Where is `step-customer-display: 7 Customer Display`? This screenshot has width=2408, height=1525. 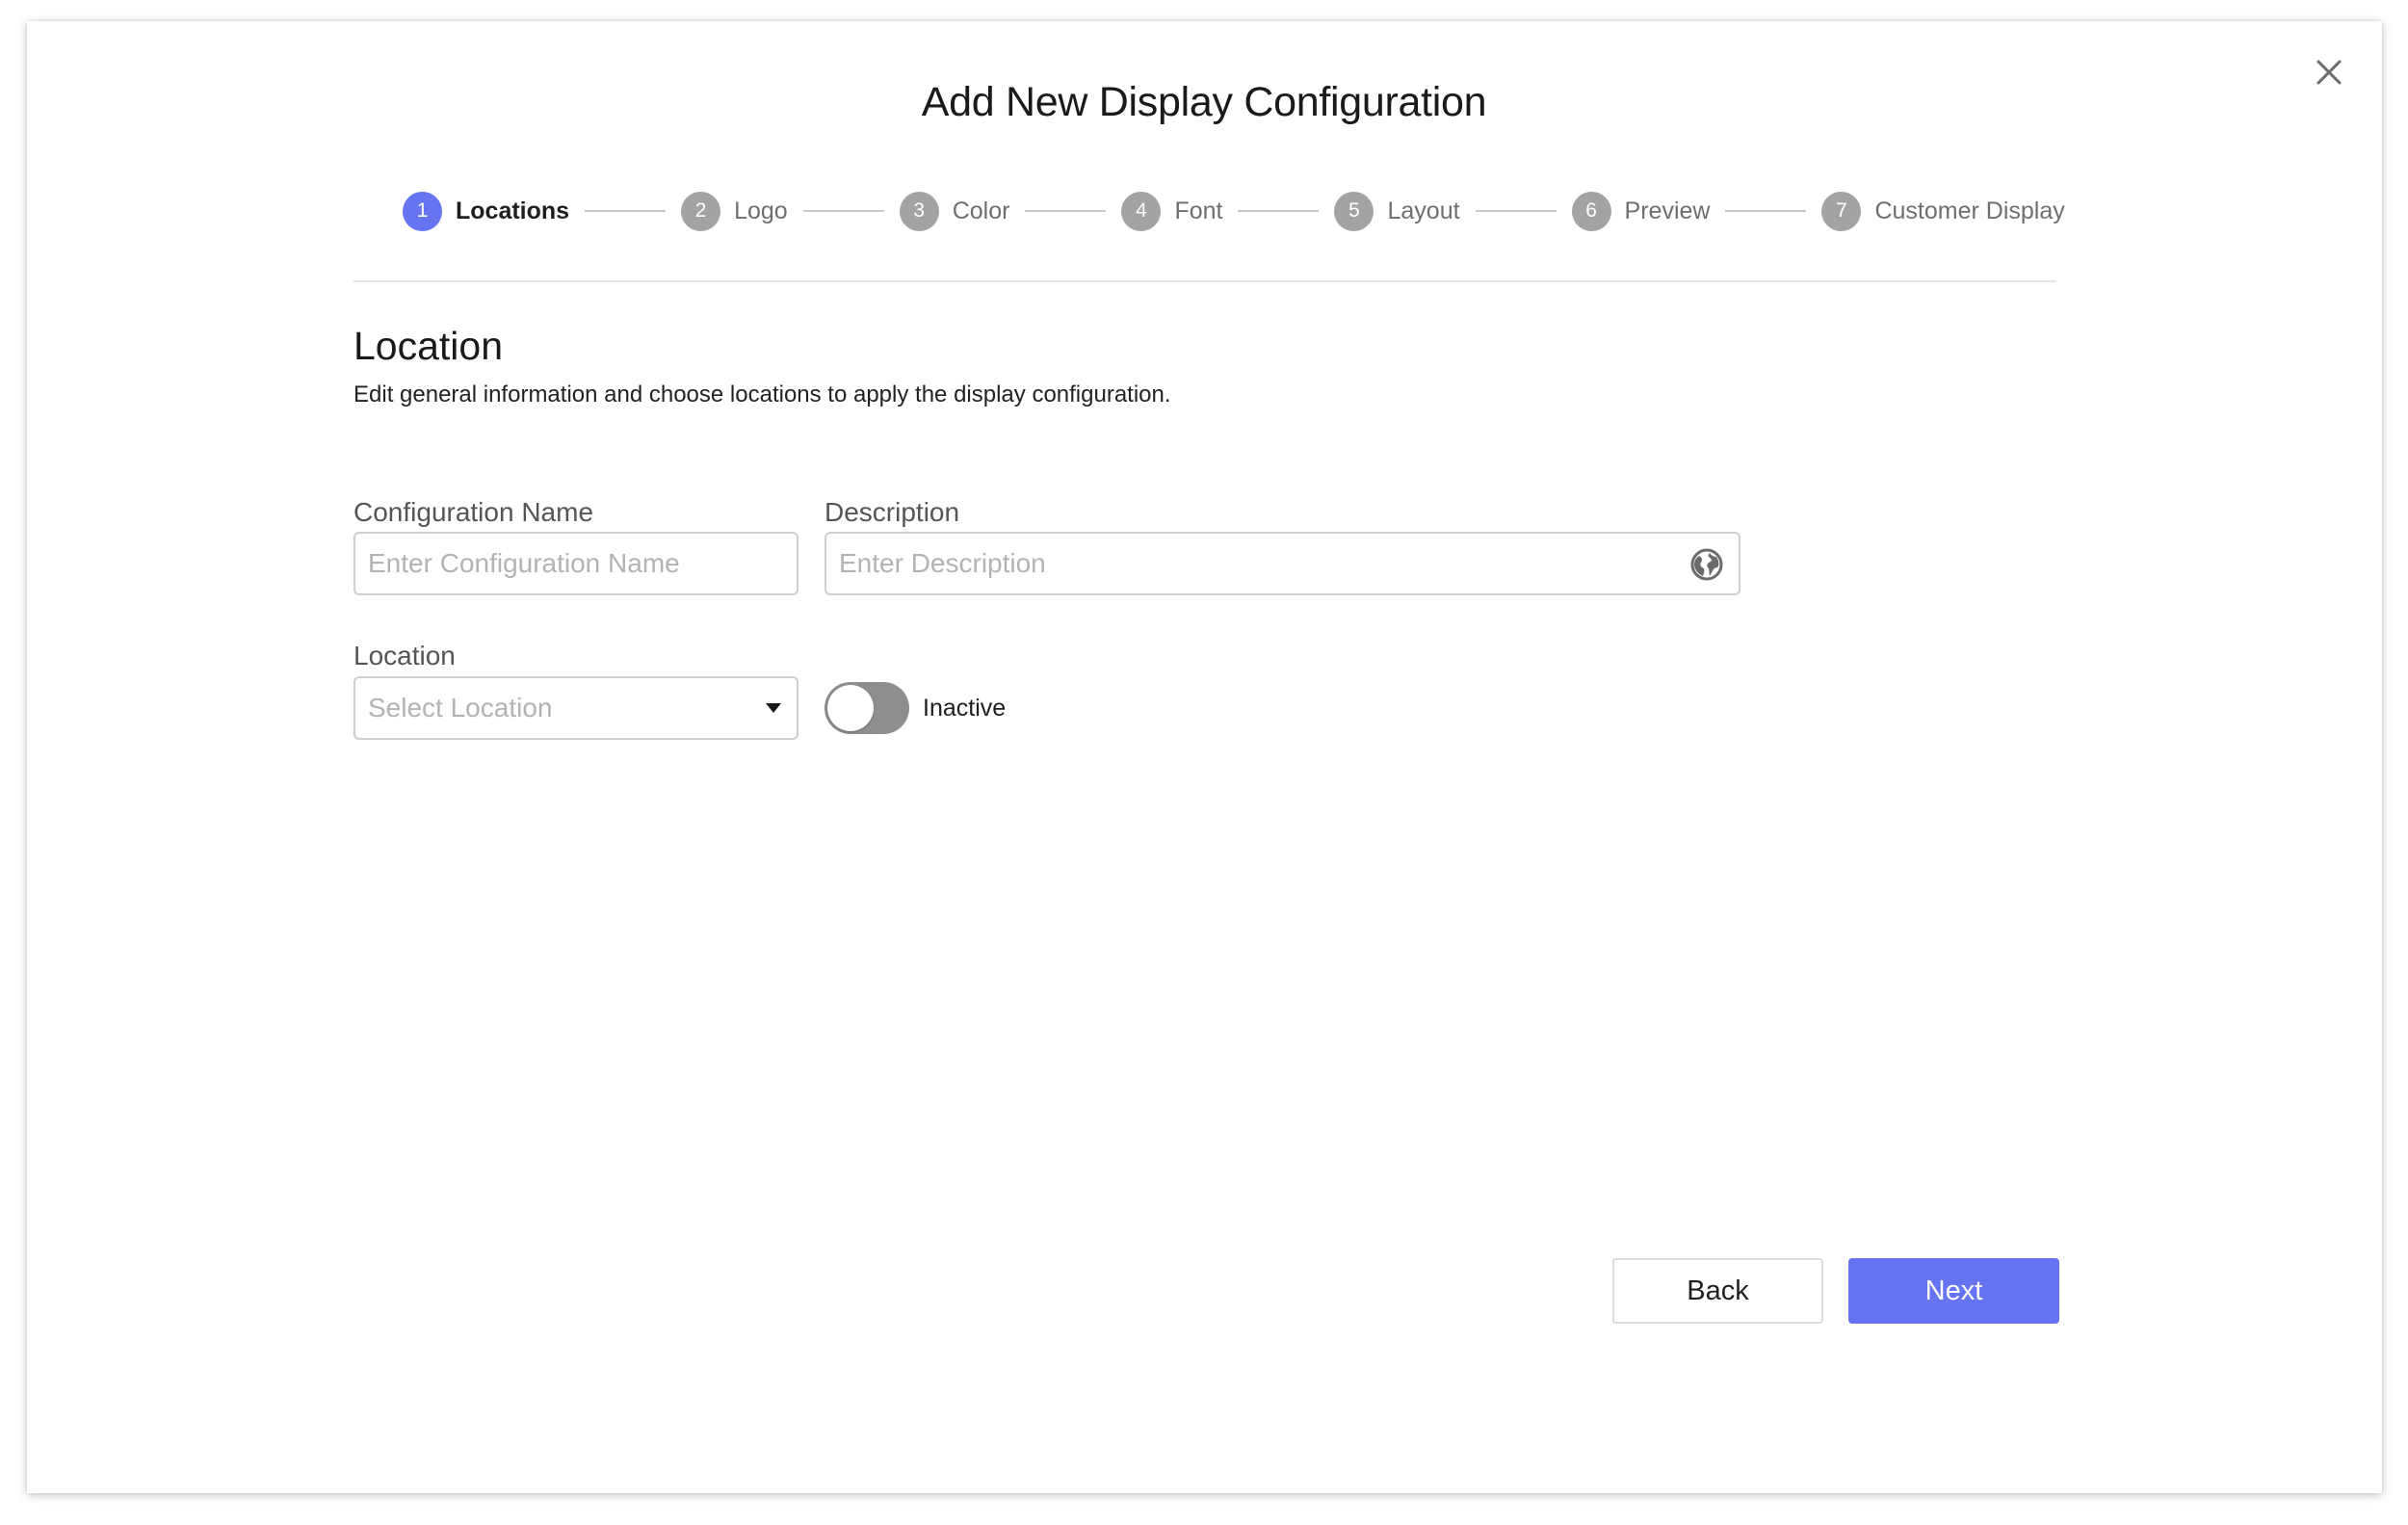
step-customer-display: 7 Customer Display is located at coordinates (1943, 211).